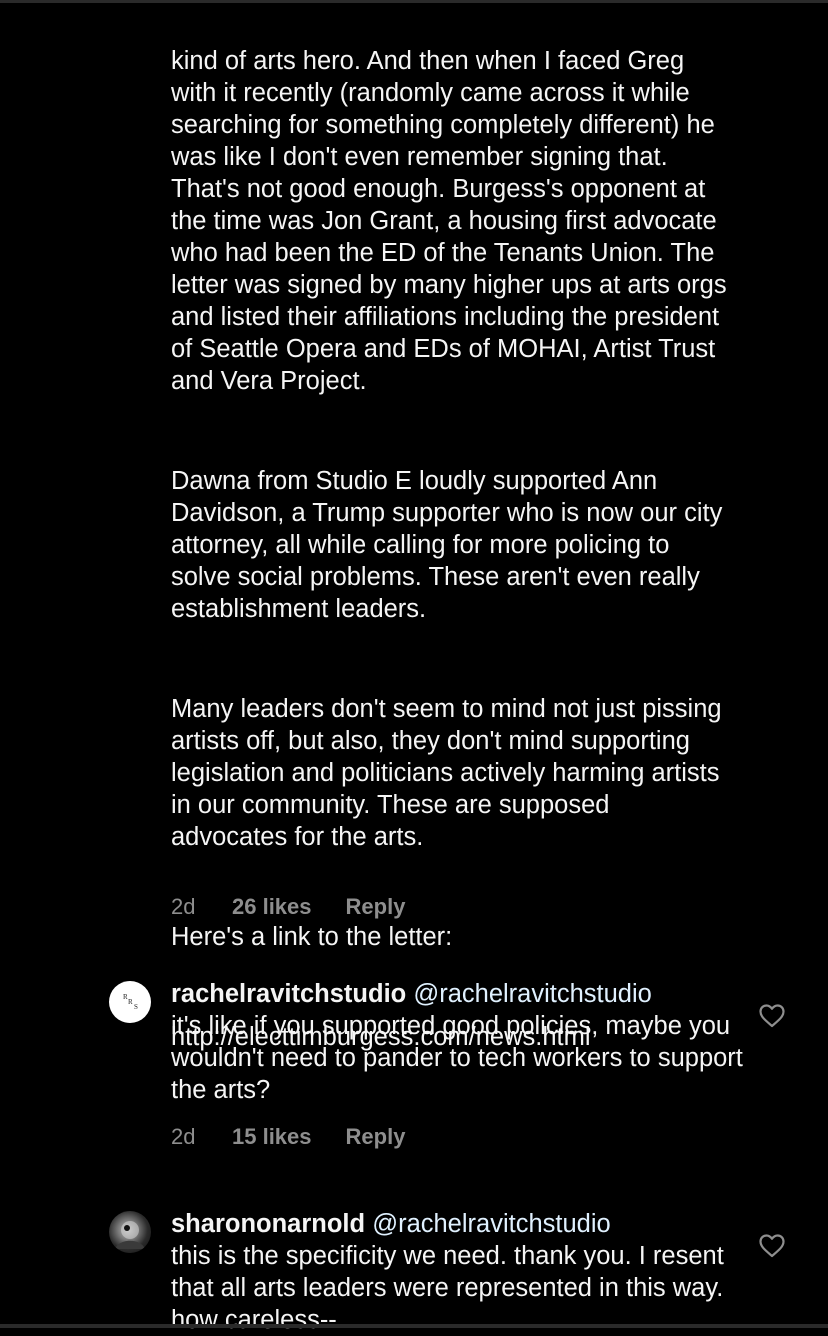  I want to click on comment-meta: 2d 15 likes Reply, so click(288, 1137).